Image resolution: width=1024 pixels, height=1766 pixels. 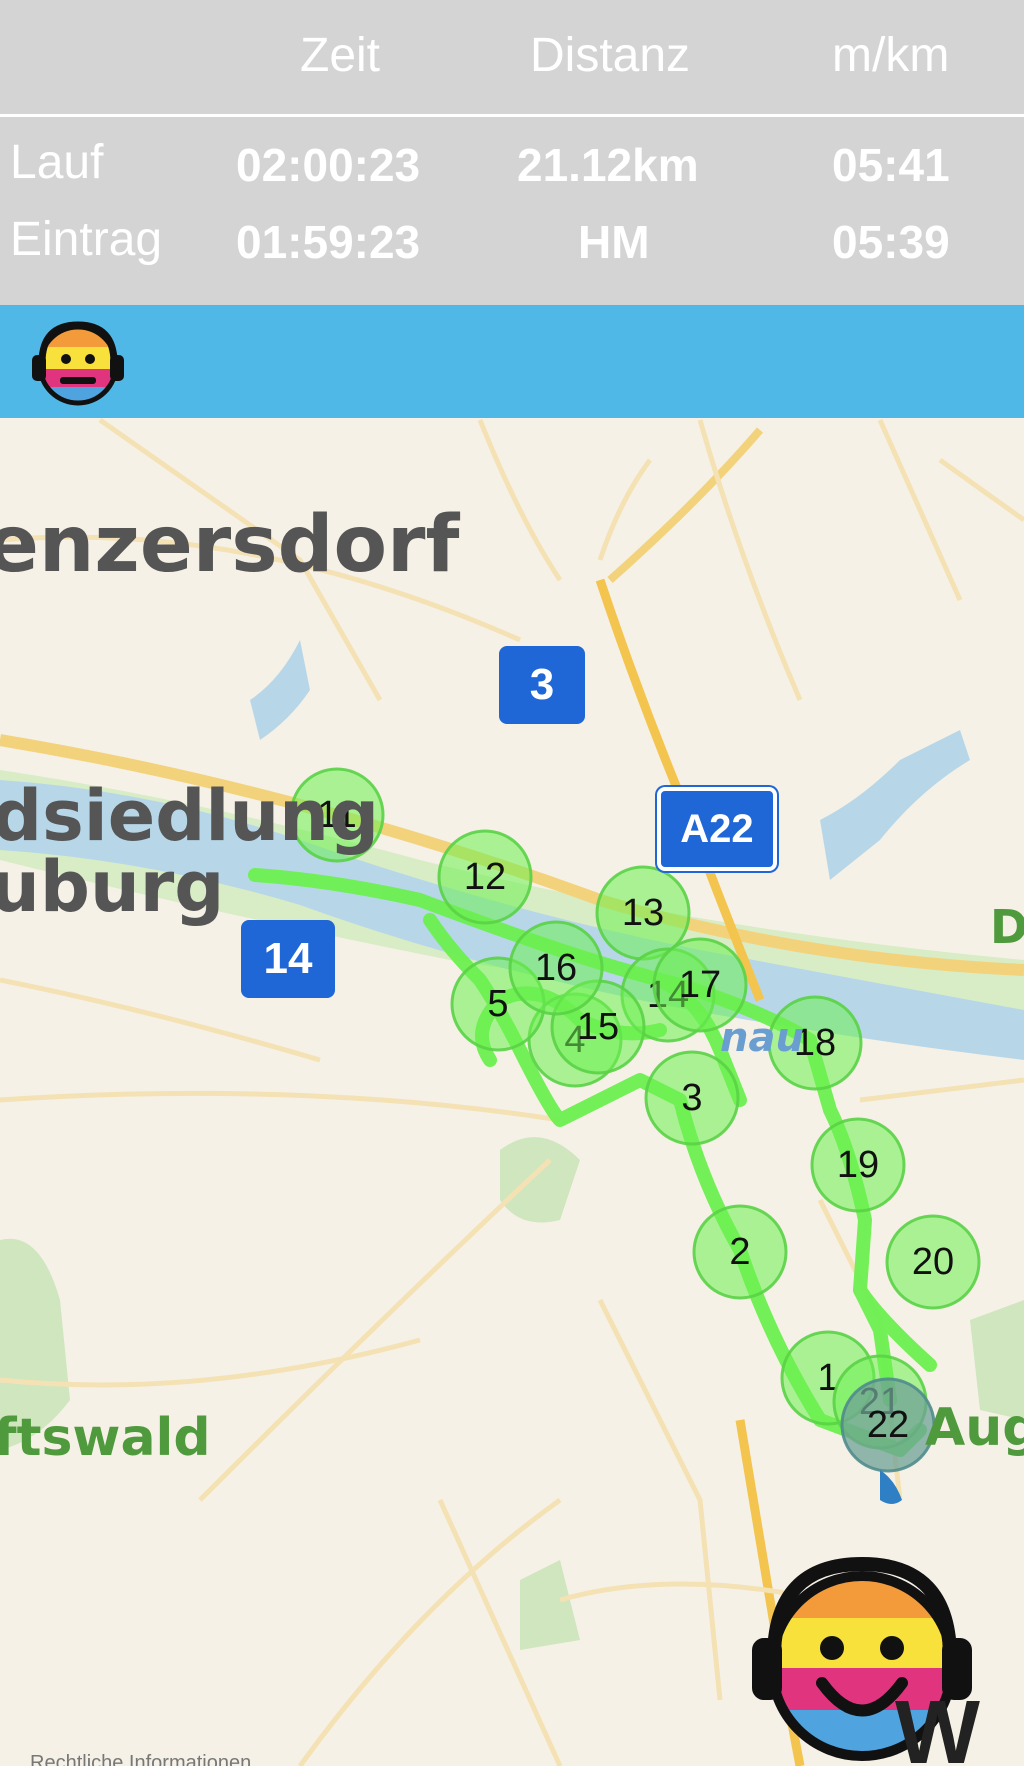 I want to click on km-marker-22: 22, so click(x=888, y=1425).